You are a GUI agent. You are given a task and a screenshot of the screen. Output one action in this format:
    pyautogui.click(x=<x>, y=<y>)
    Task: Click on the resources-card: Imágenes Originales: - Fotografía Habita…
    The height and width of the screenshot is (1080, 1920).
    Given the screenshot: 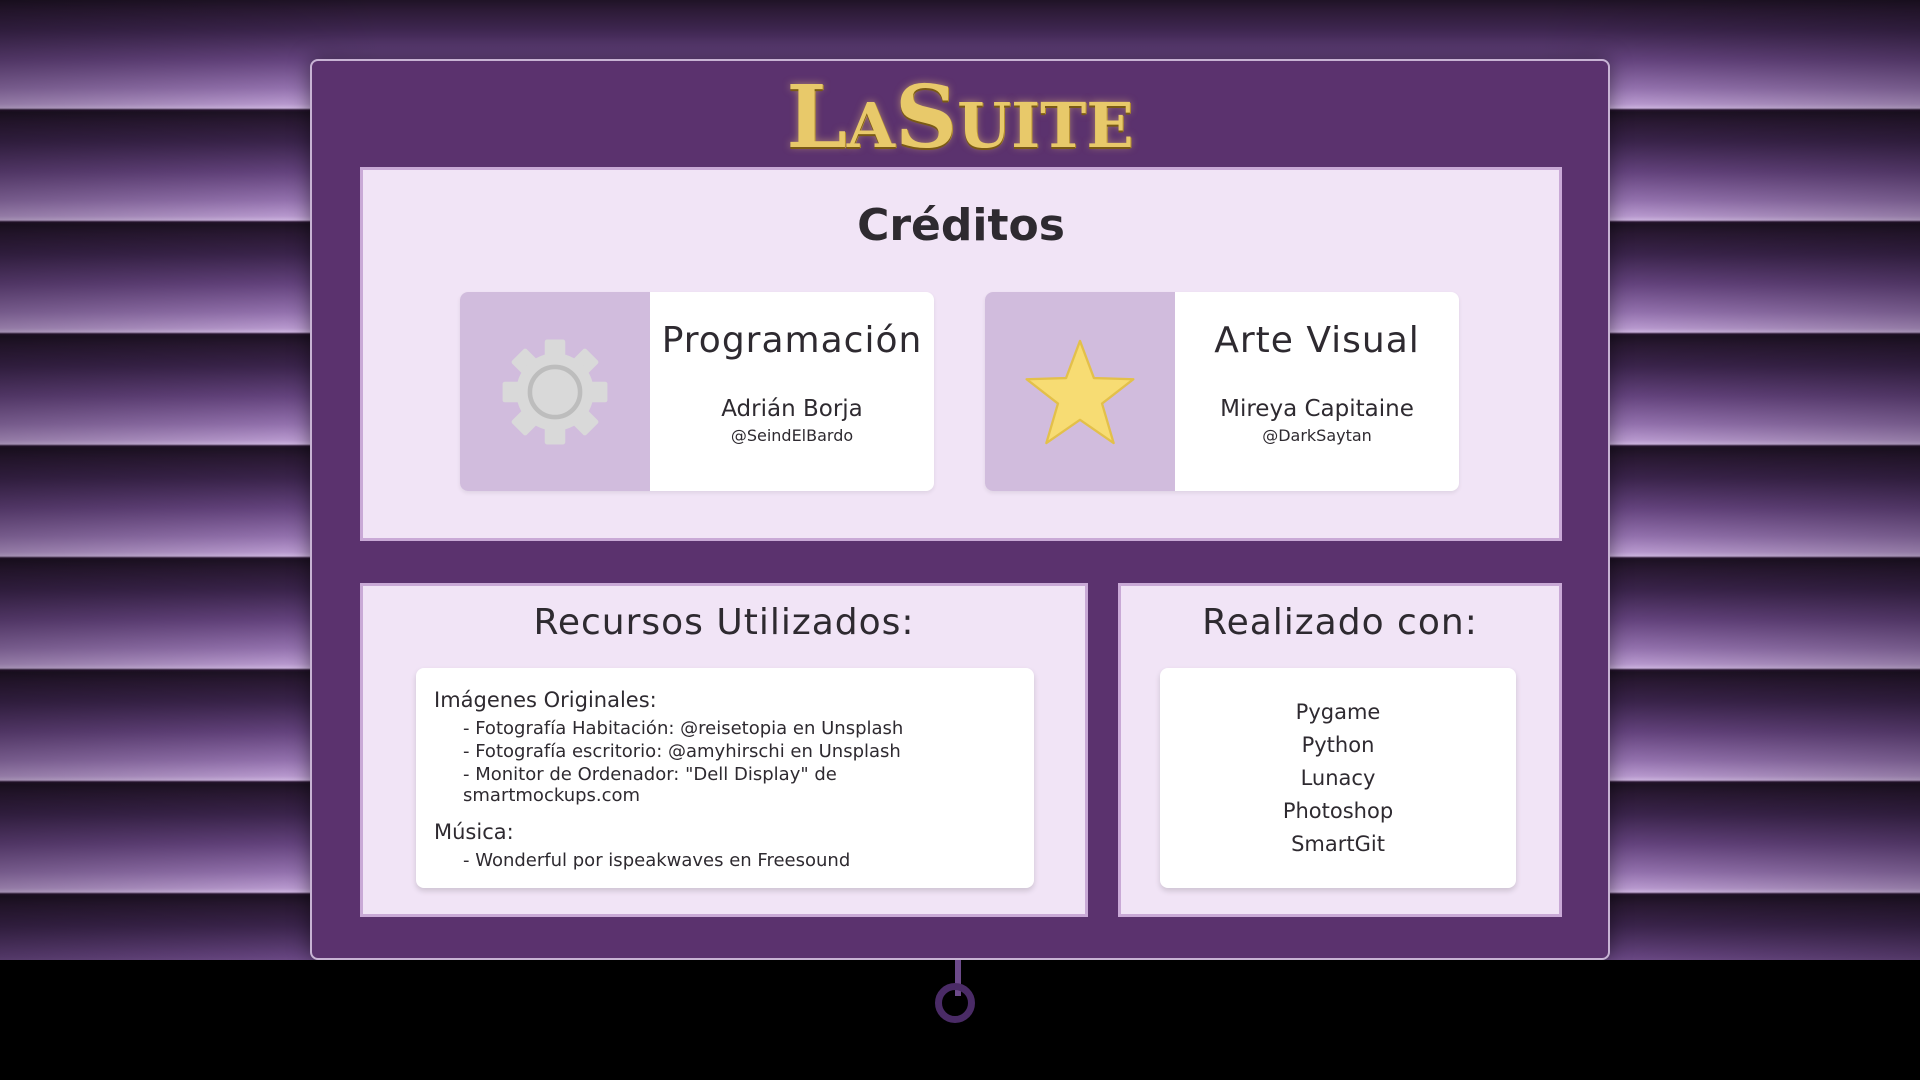 What is the action you would take?
    pyautogui.click(x=725, y=778)
    